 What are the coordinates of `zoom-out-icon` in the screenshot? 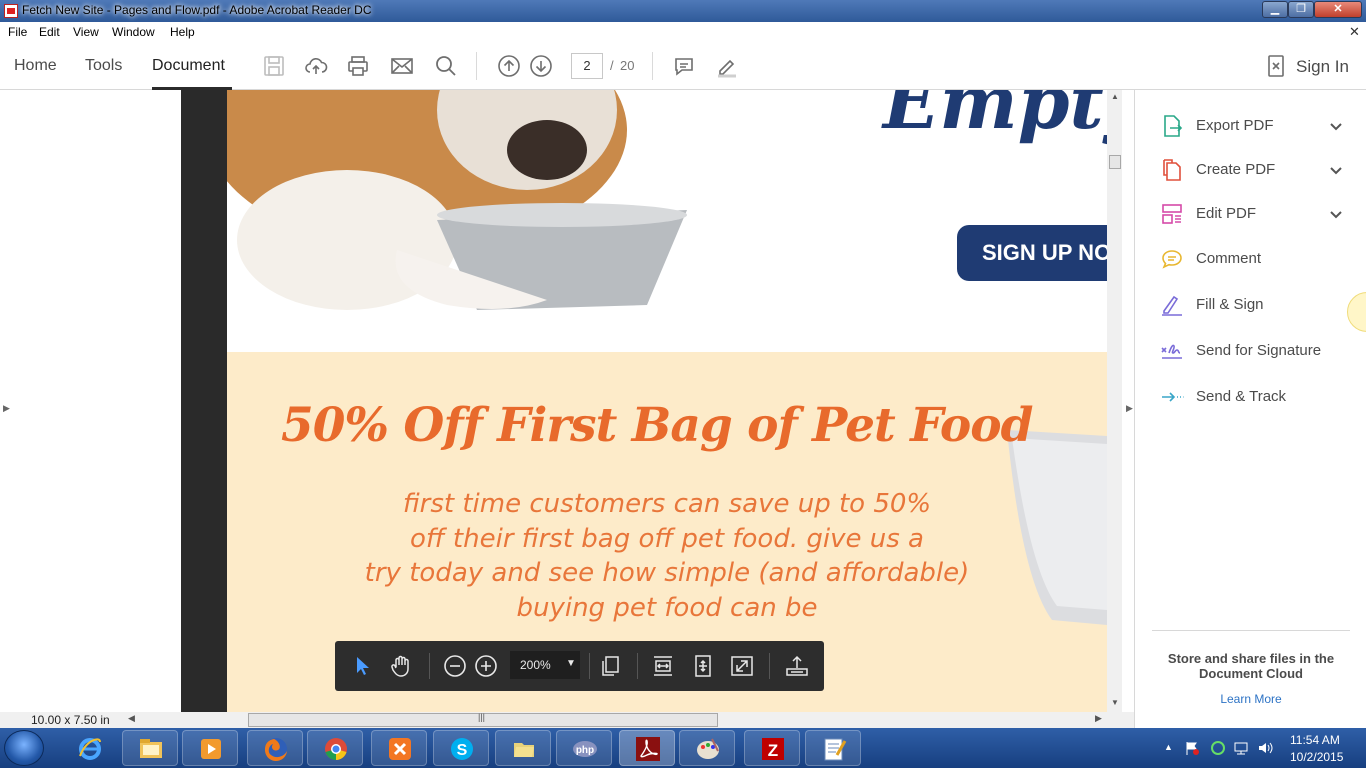 It's located at (455, 666).